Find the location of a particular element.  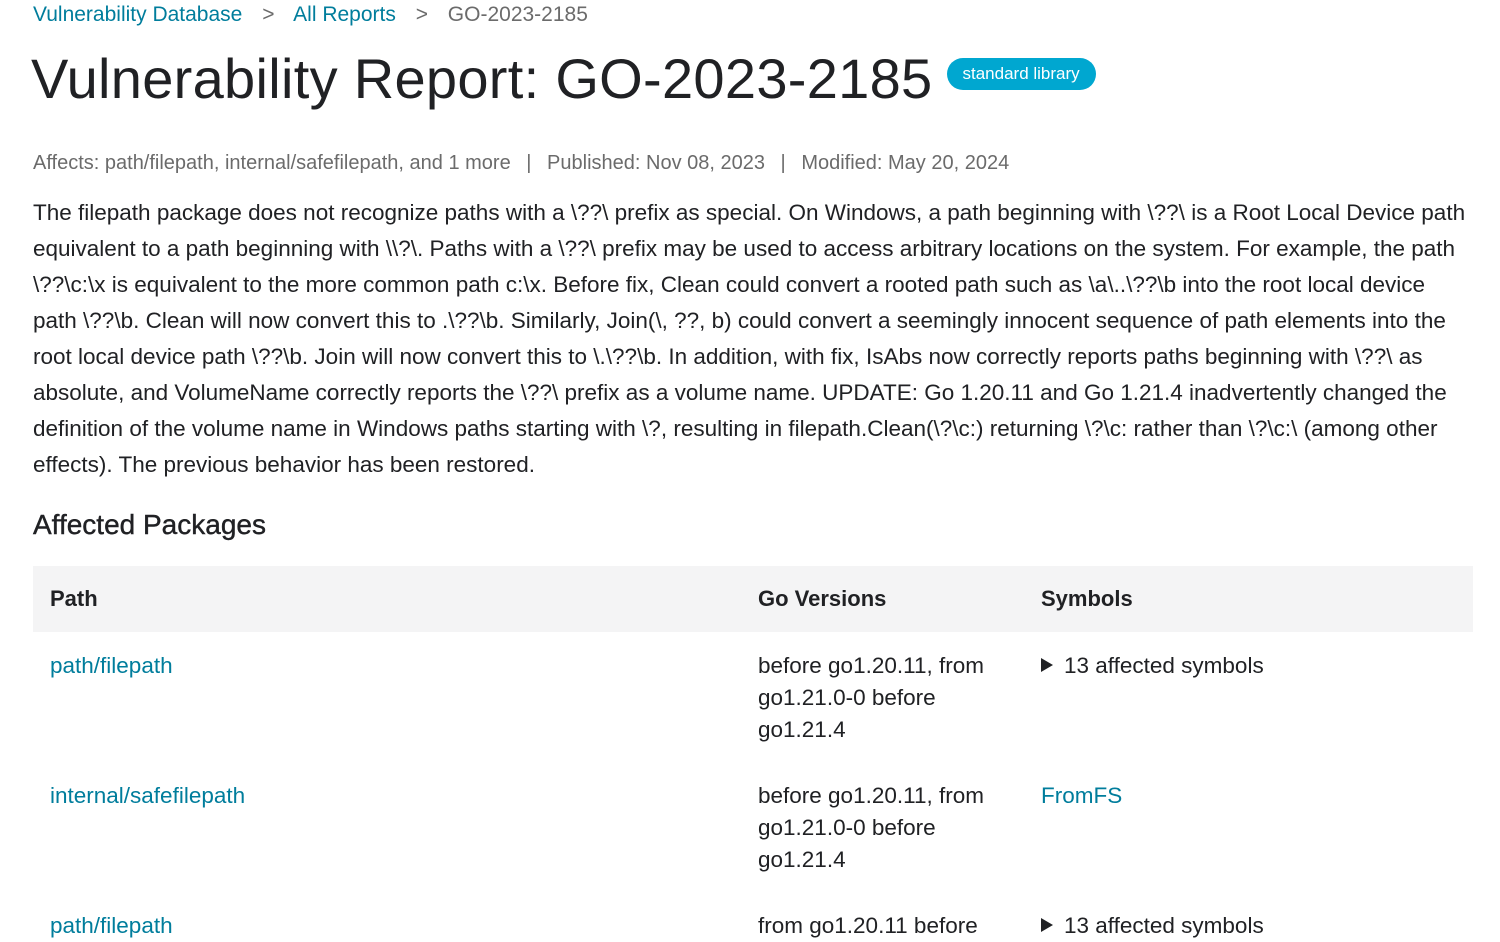

symbol-link-fromfs: FromFS is located at coordinates (1081, 795).